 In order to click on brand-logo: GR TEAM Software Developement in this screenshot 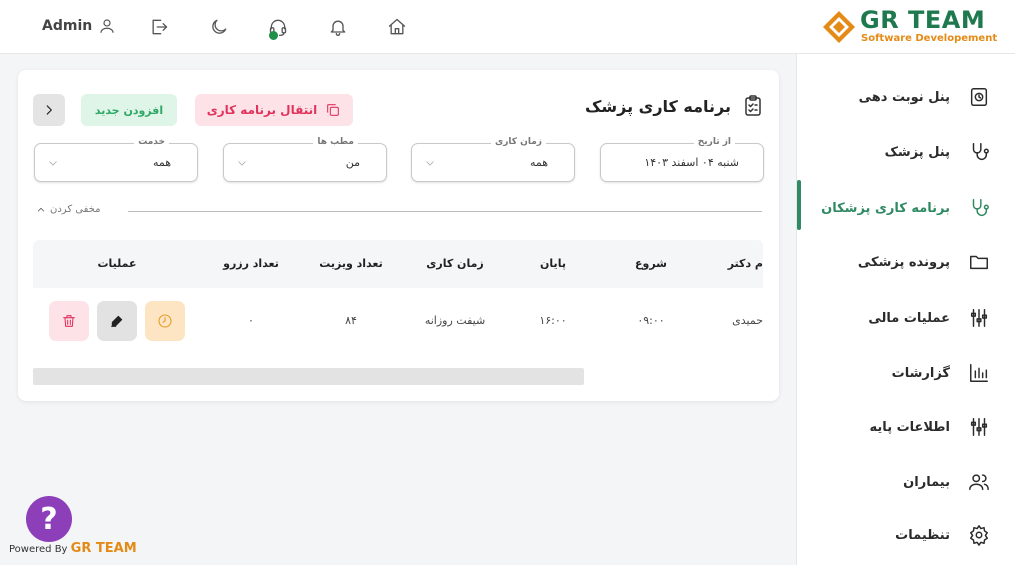, I will do `click(910, 27)`.